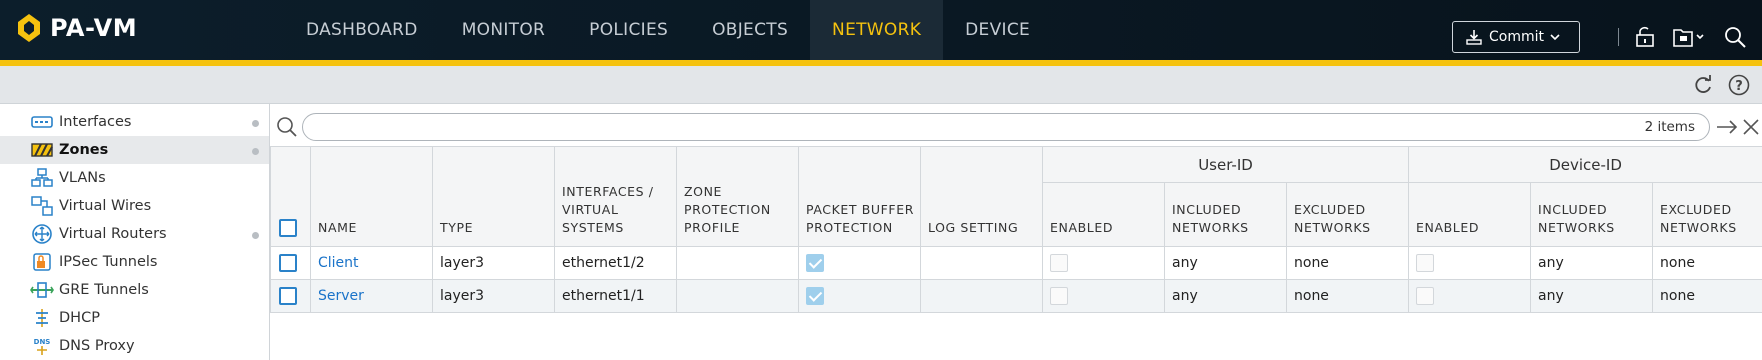 This screenshot has width=1762, height=360. Describe the element at coordinates (42, 290) in the screenshot. I see `gre-tunnel-icon` at that location.